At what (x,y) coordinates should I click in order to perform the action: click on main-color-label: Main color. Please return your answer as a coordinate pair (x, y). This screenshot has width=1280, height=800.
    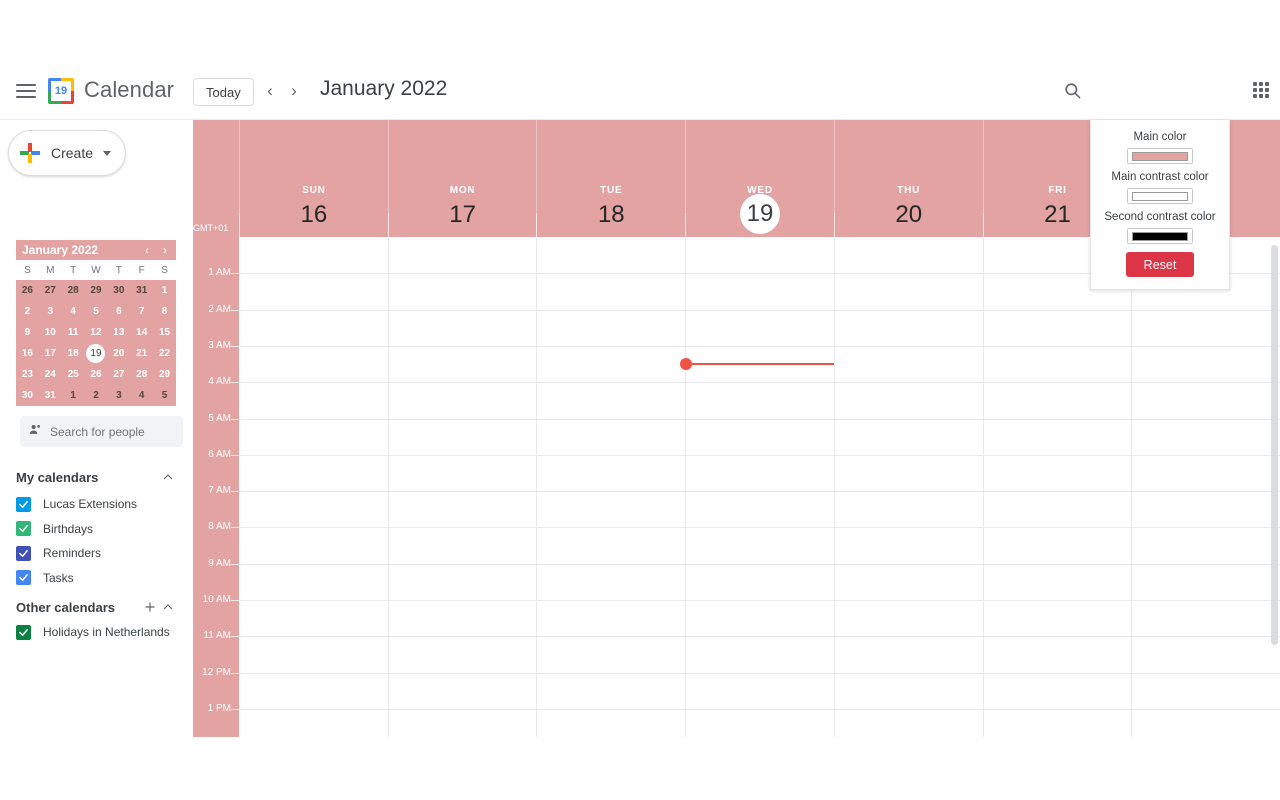
    Looking at the image, I should click on (1160, 137).